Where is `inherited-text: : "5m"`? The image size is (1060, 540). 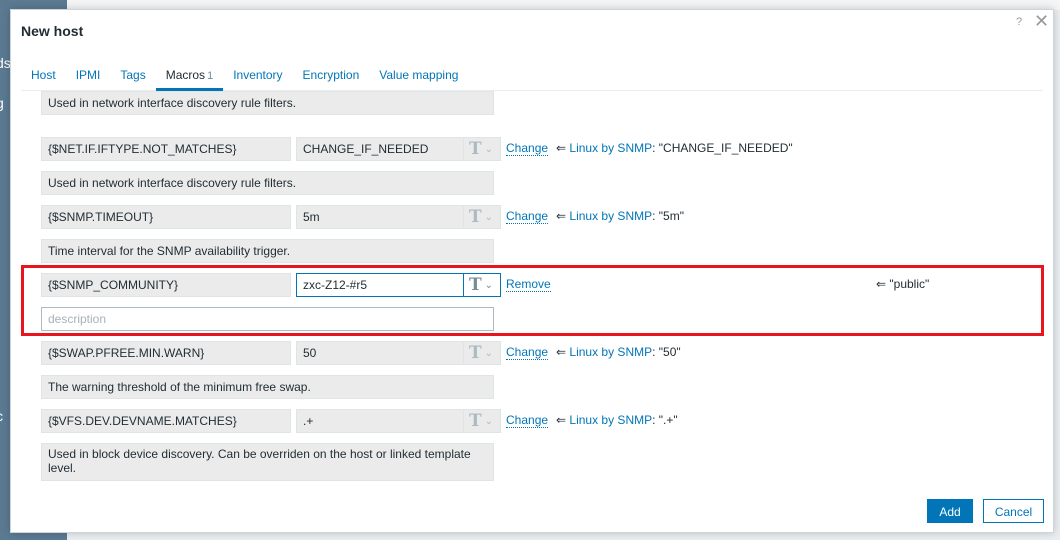
inherited-text: : "5m" is located at coordinates (668, 216).